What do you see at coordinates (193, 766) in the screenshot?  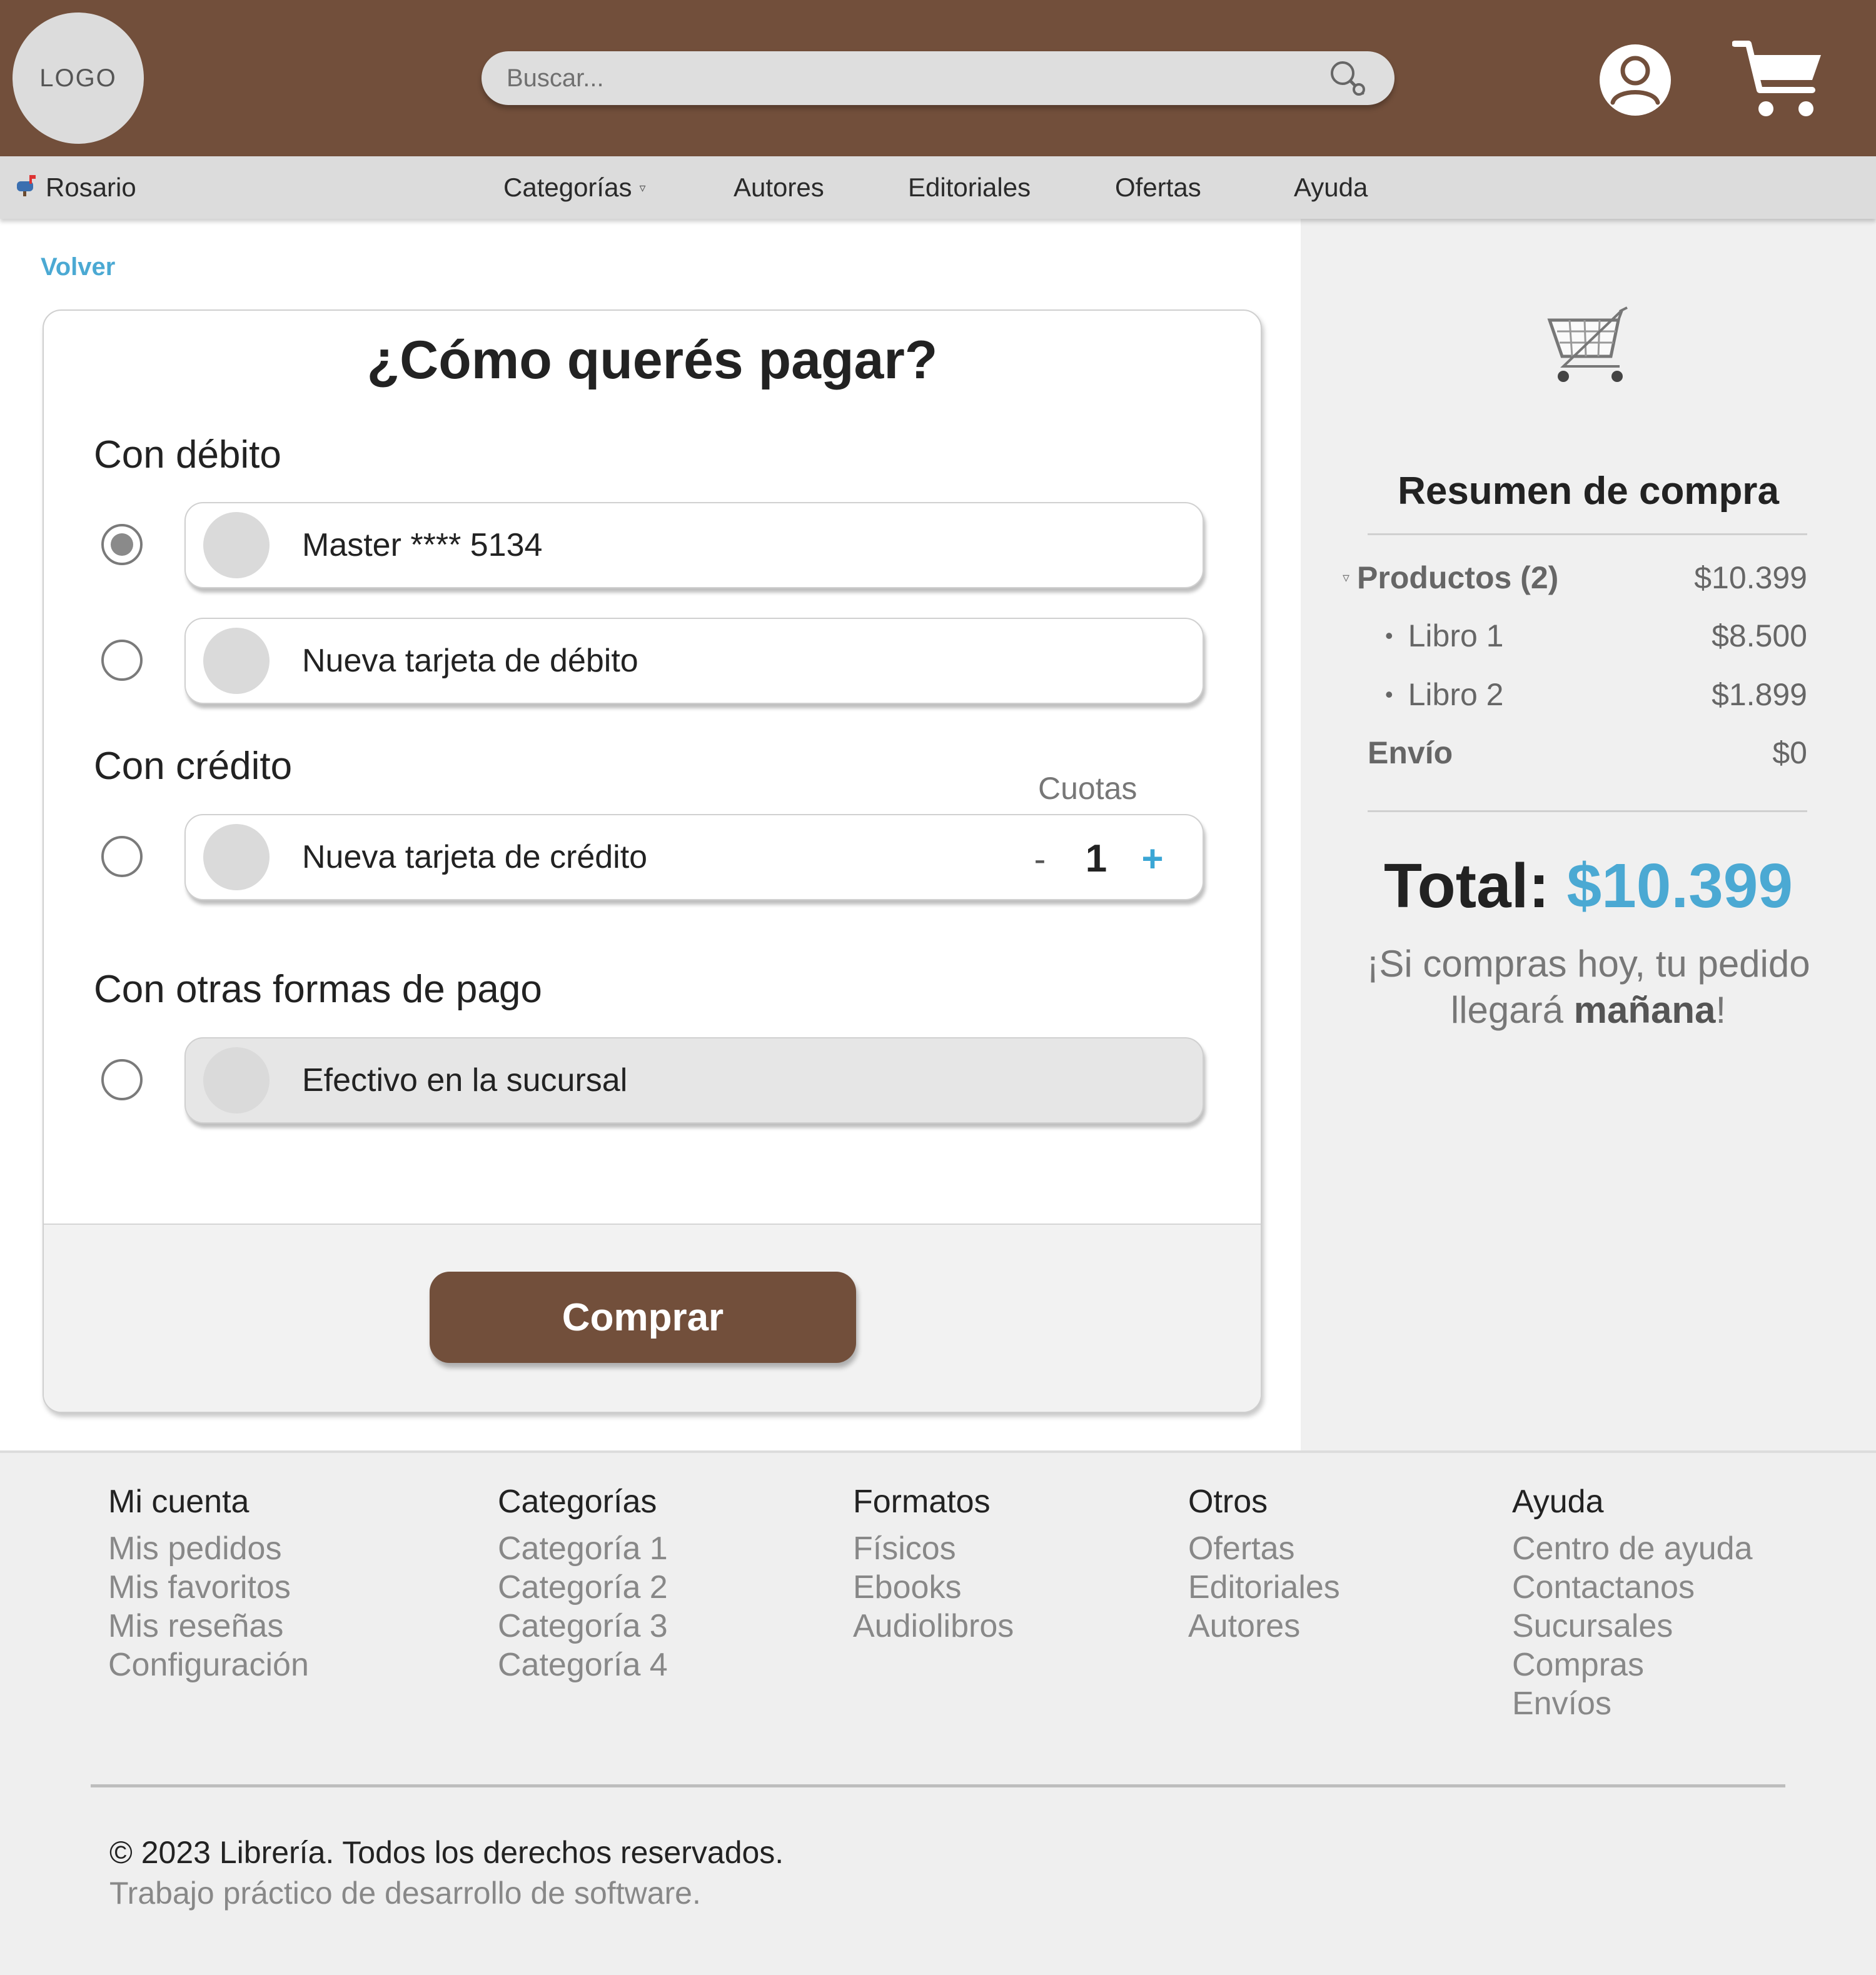 I see `credit-section-label: Con crédito` at bounding box center [193, 766].